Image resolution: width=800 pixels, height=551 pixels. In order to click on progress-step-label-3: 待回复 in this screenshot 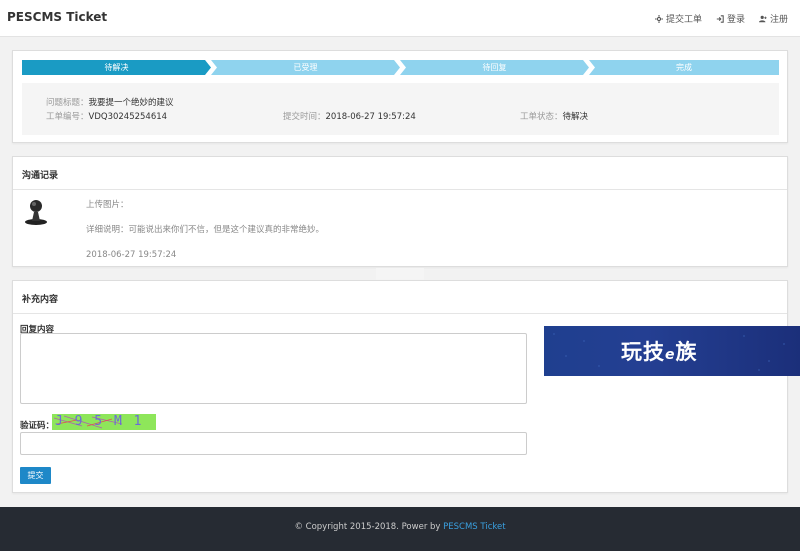, I will do `click(494, 67)`.